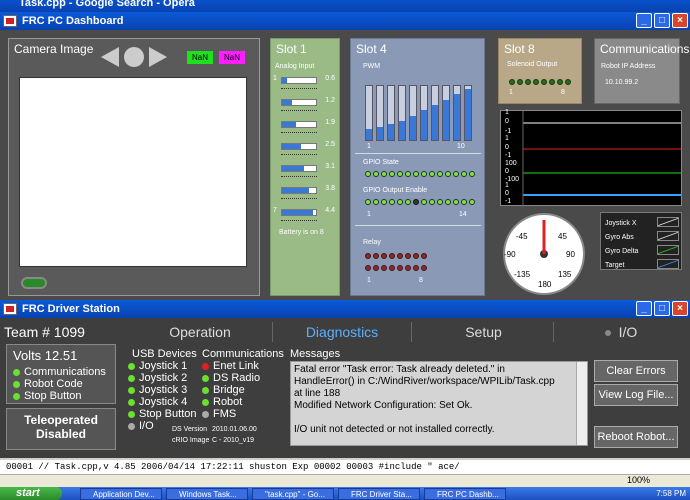  I want to click on gyro-legend: Joystick X Gyro Abs Gyro Delta Target, so click(641, 241).